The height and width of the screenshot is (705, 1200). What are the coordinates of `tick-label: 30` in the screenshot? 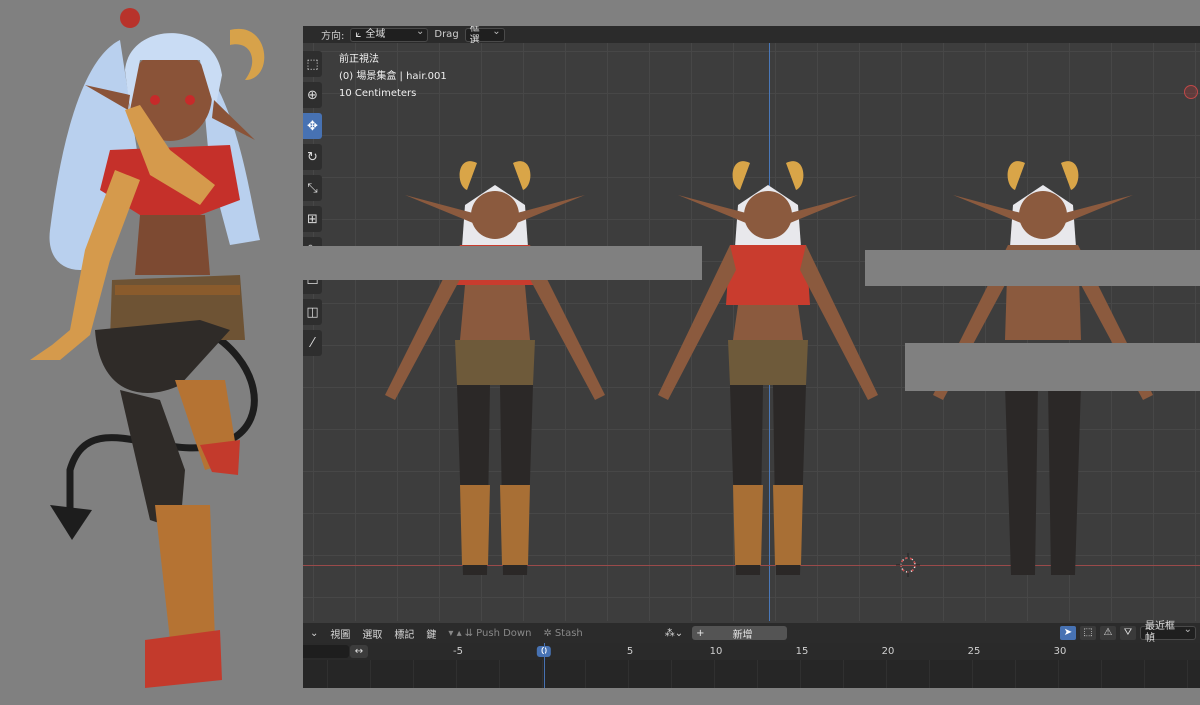 It's located at (1060, 651).